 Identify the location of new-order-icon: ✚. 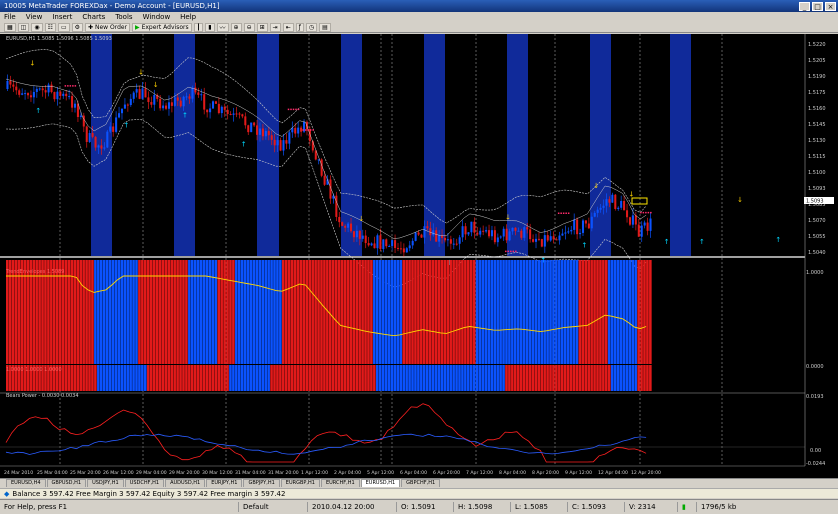
(91, 27).